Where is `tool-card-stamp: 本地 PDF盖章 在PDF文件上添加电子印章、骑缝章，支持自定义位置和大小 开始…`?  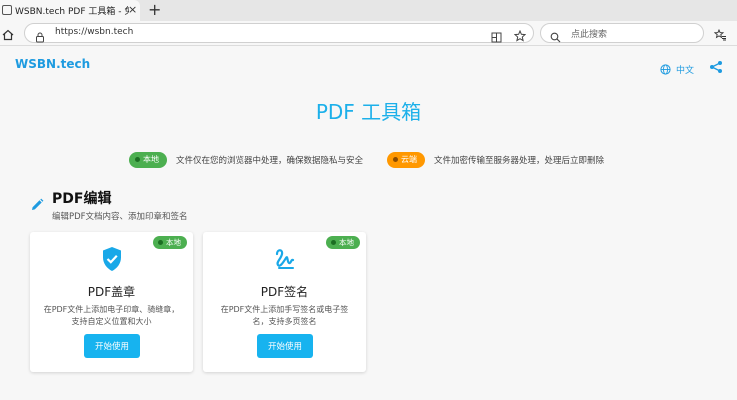
tool-card-stamp: 本地 PDF盖章 在PDF文件上添加电子印章、骑缝章，支持自定义位置和大小 开始… is located at coordinates (111, 302).